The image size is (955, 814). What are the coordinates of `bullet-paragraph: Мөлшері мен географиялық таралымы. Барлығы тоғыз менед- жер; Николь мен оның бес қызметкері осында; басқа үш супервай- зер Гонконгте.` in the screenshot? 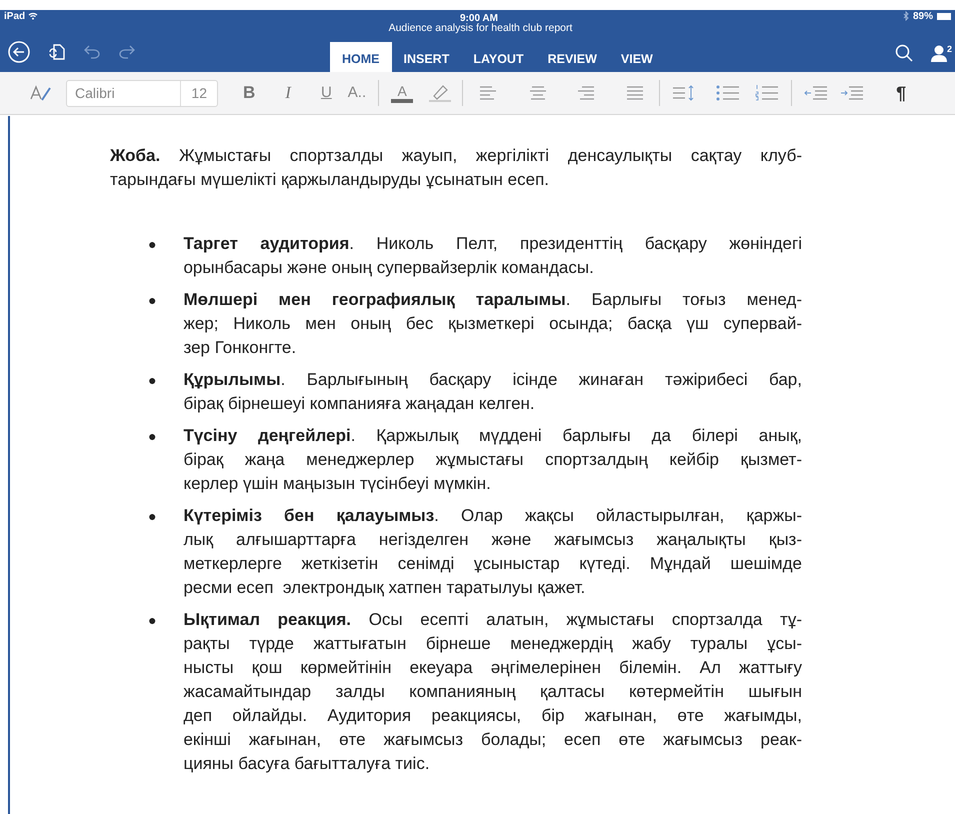 It's located at (492, 324).